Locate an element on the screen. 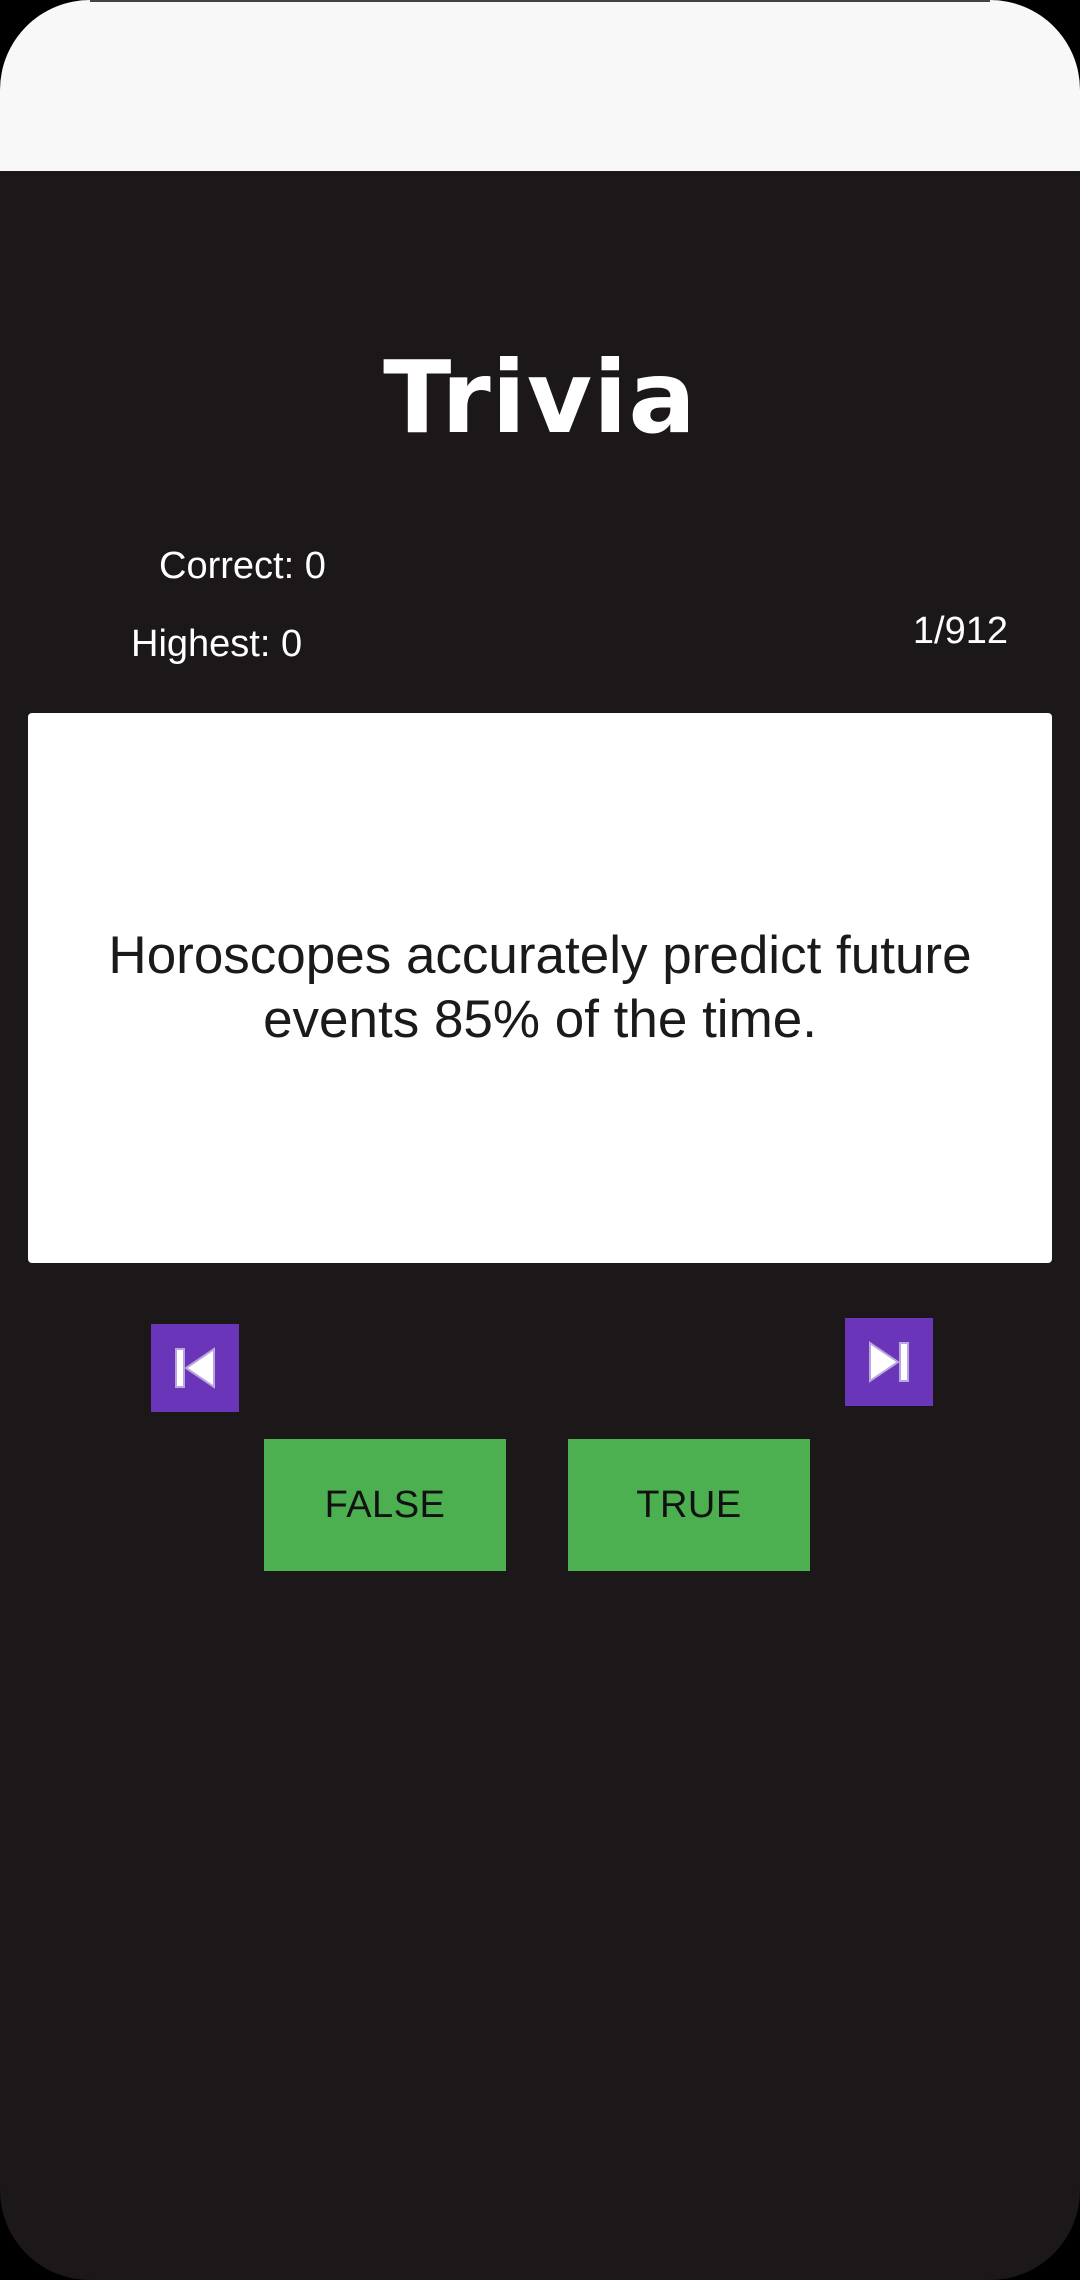 The image size is (1080, 2280). skip-previous-icon is located at coordinates (195, 1368).